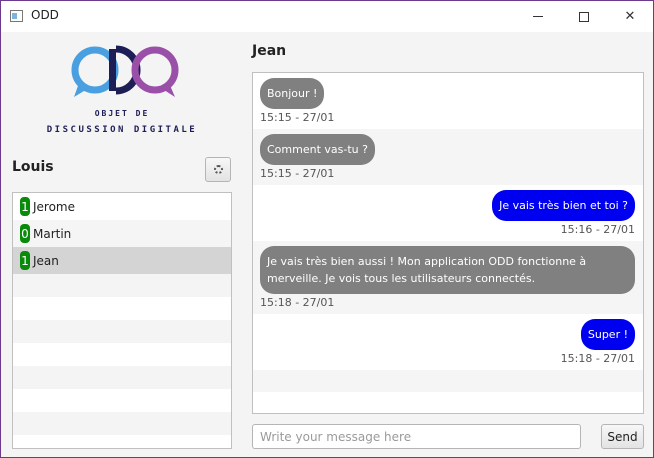  I want to click on message-bubble-outgoing: Je vais très bien et toi ?, so click(563, 205).